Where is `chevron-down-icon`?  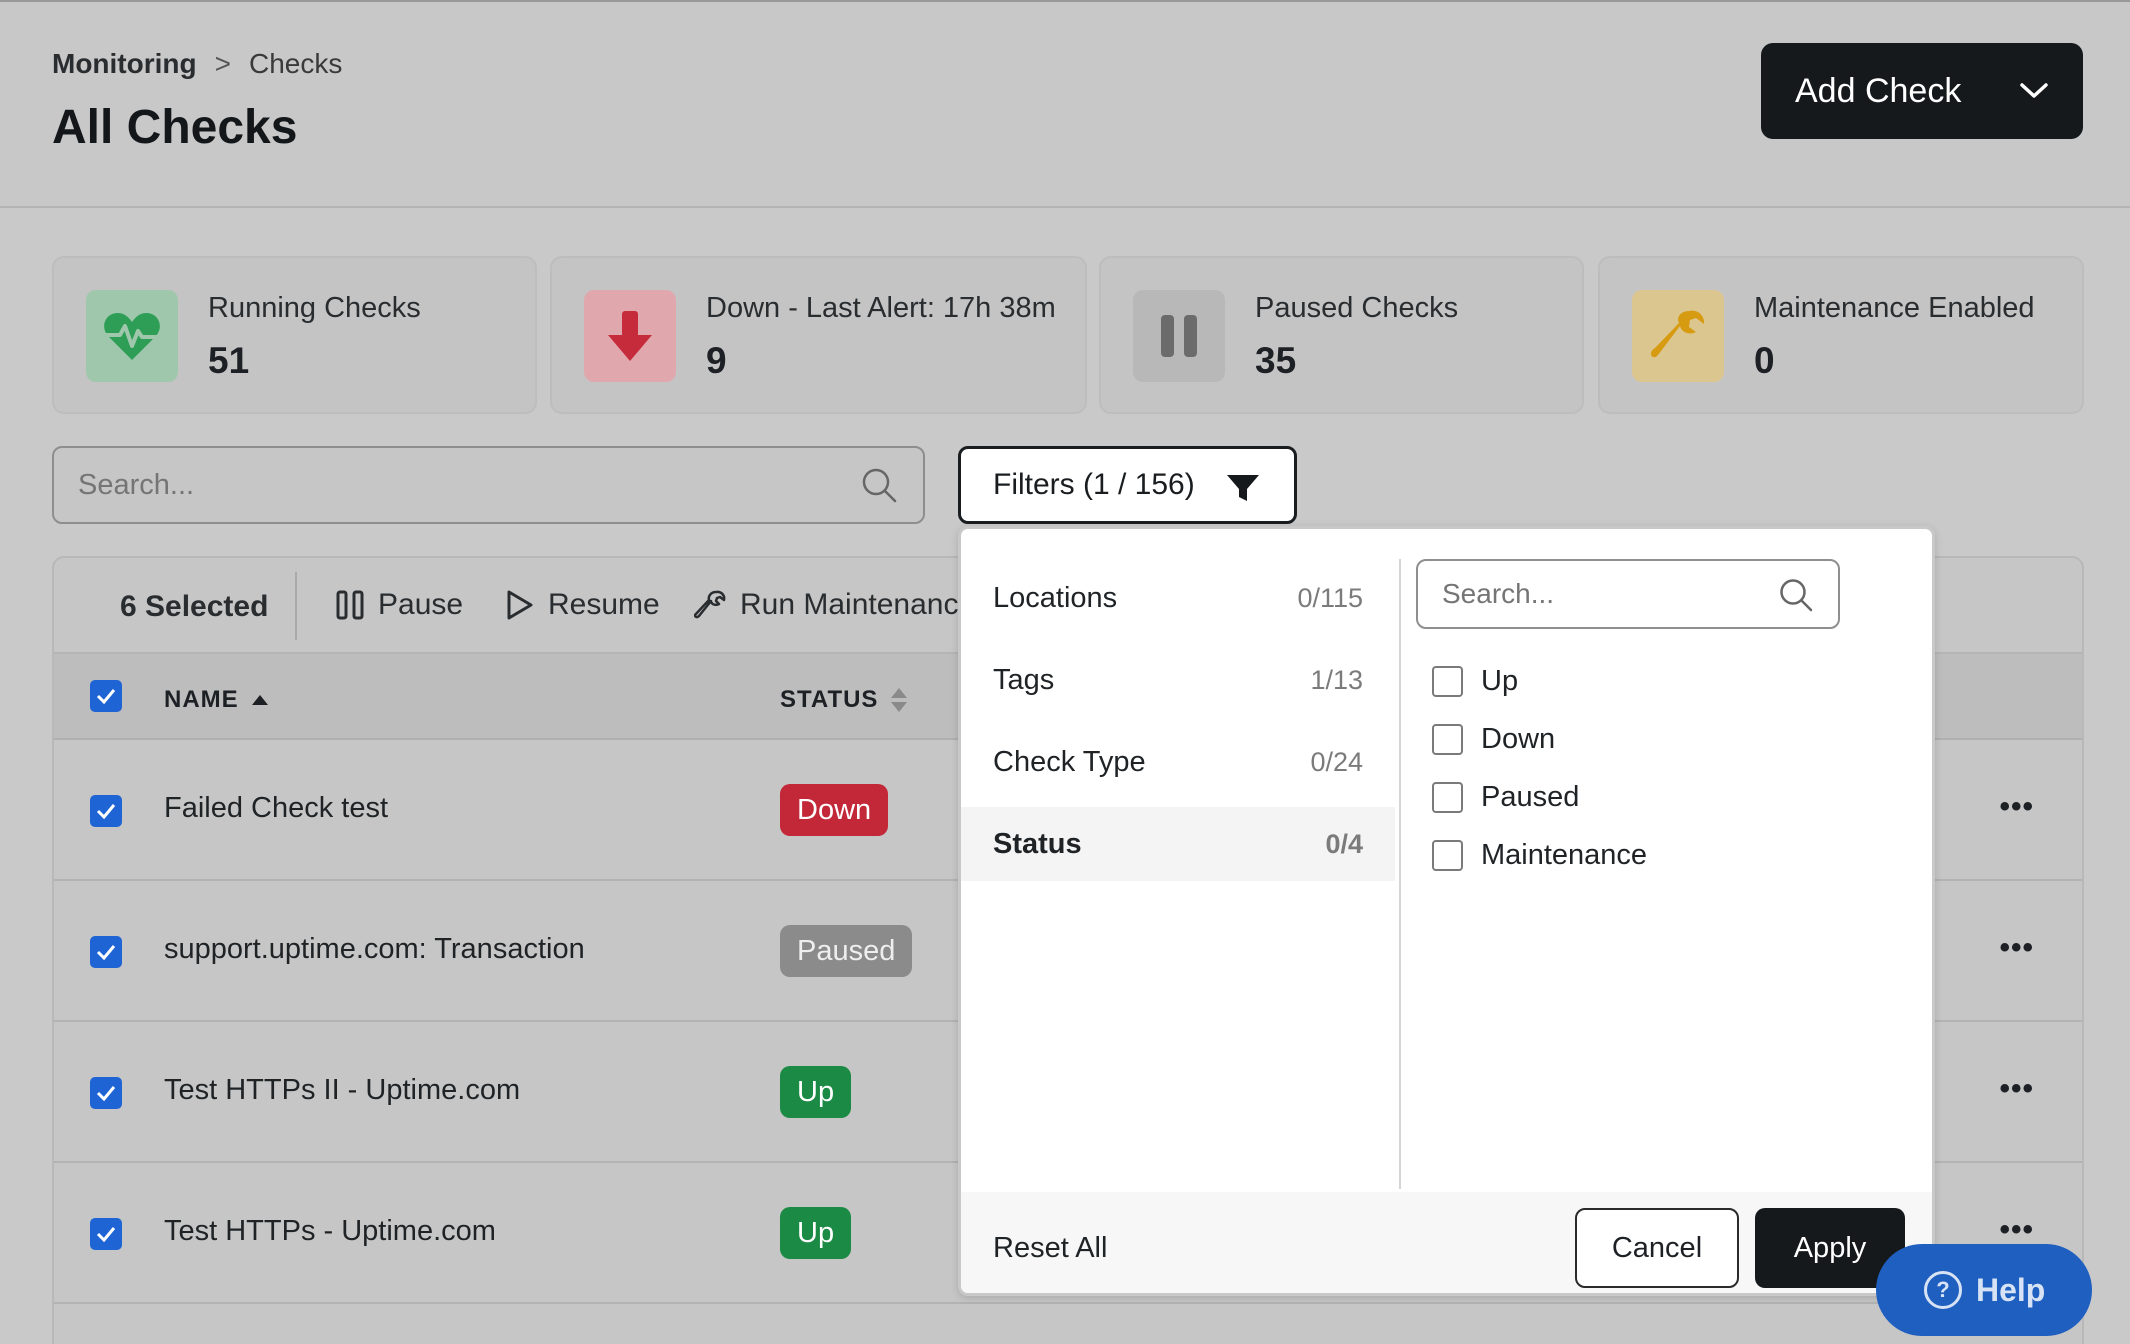
chevron-down-icon is located at coordinates (2034, 90).